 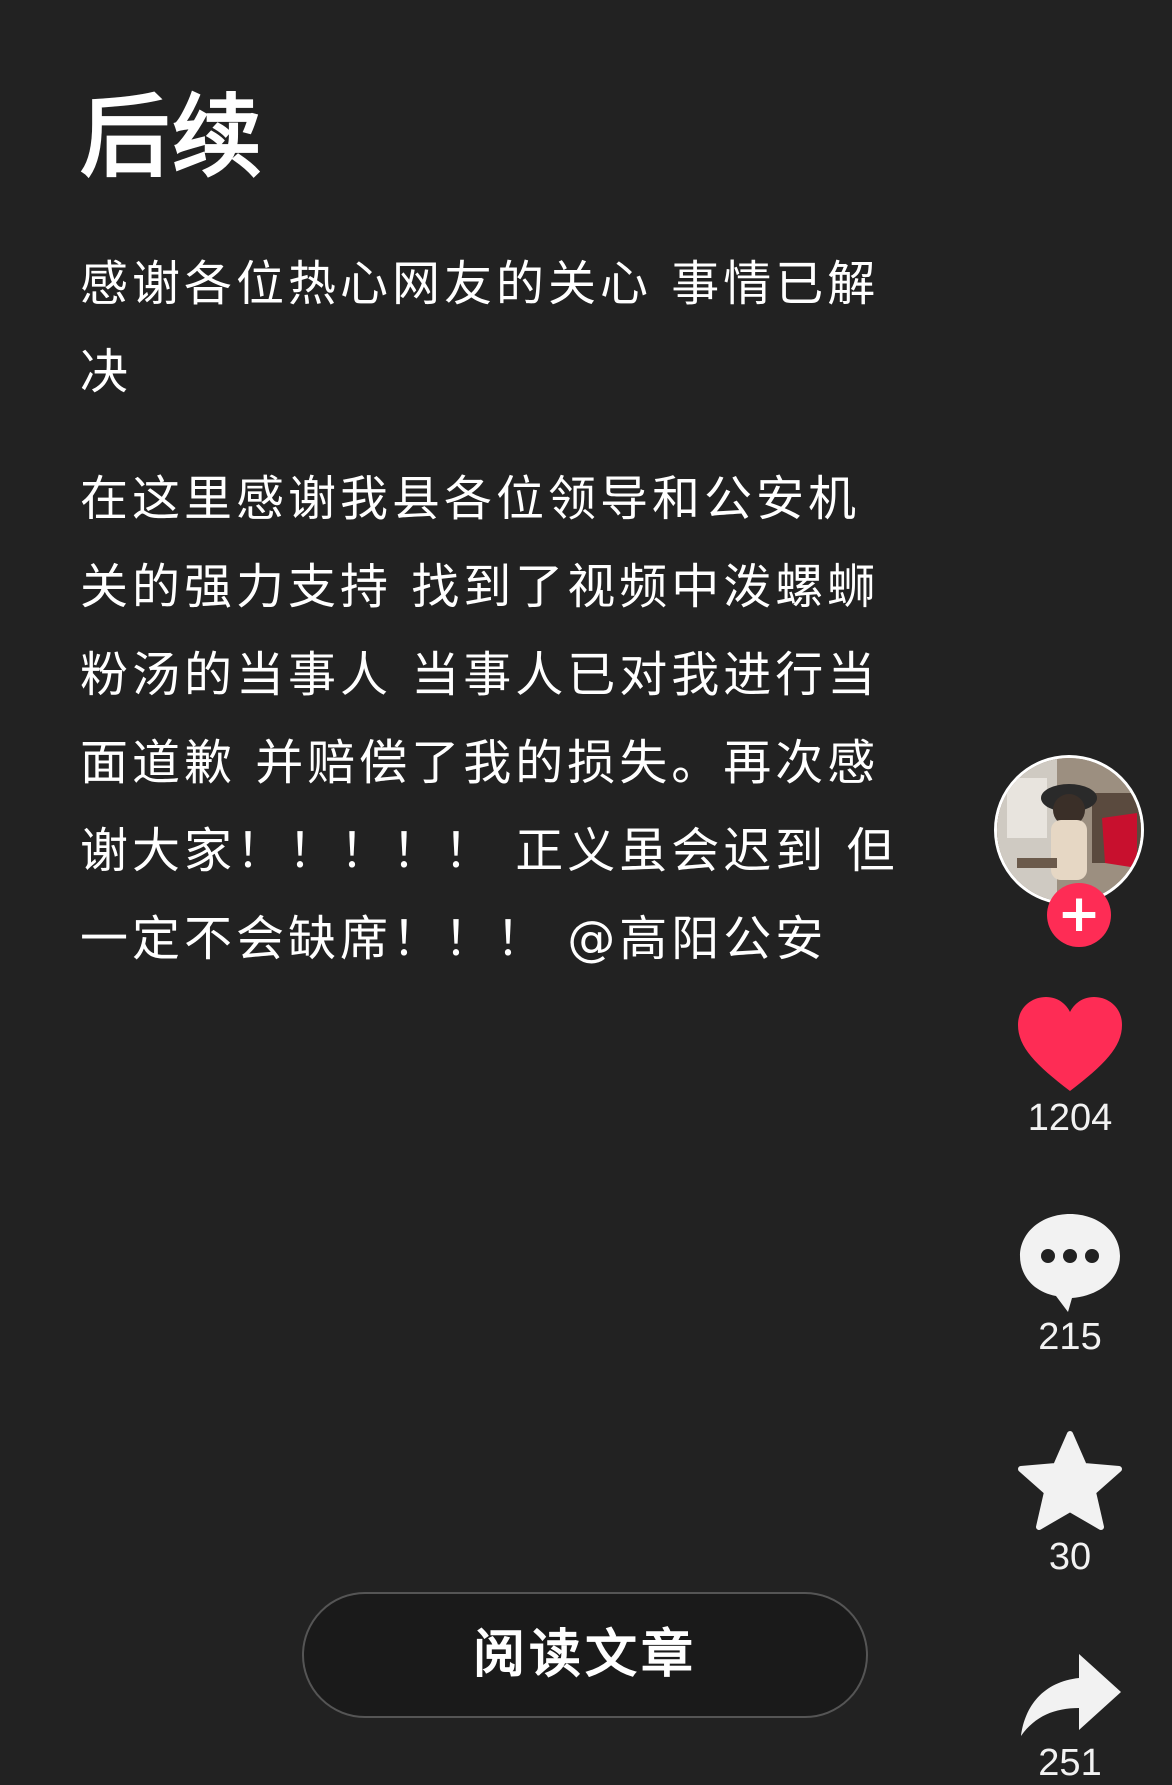 What do you see at coordinates (1070, 1480) in the screenshot?
I see `star-icon` at bounding box center [1070, 1480].